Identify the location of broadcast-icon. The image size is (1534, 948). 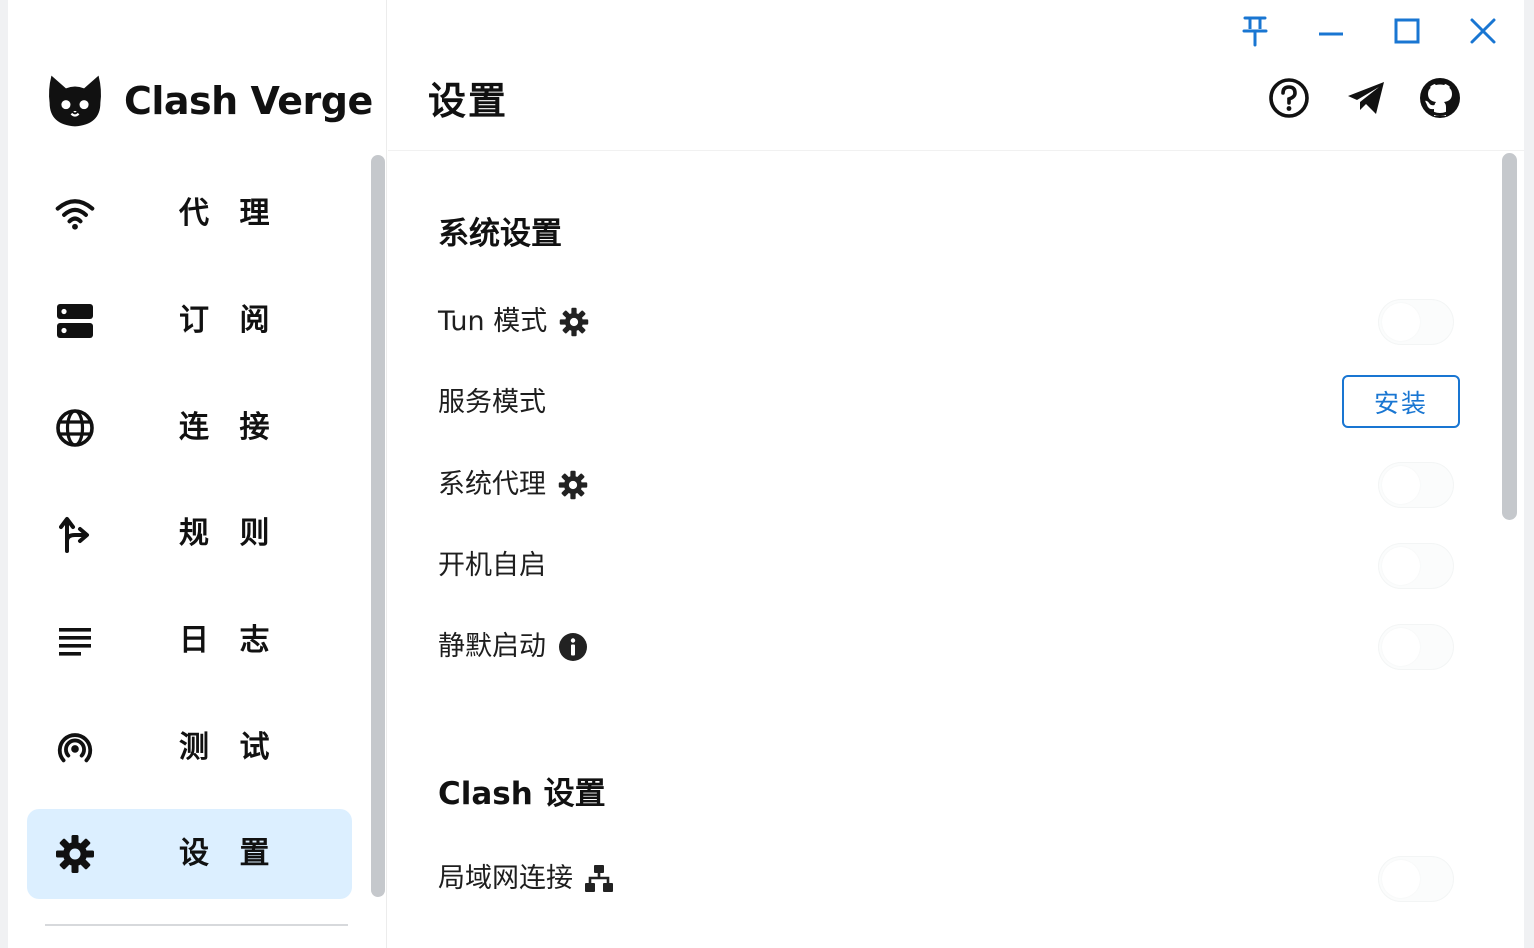
(75, 748).